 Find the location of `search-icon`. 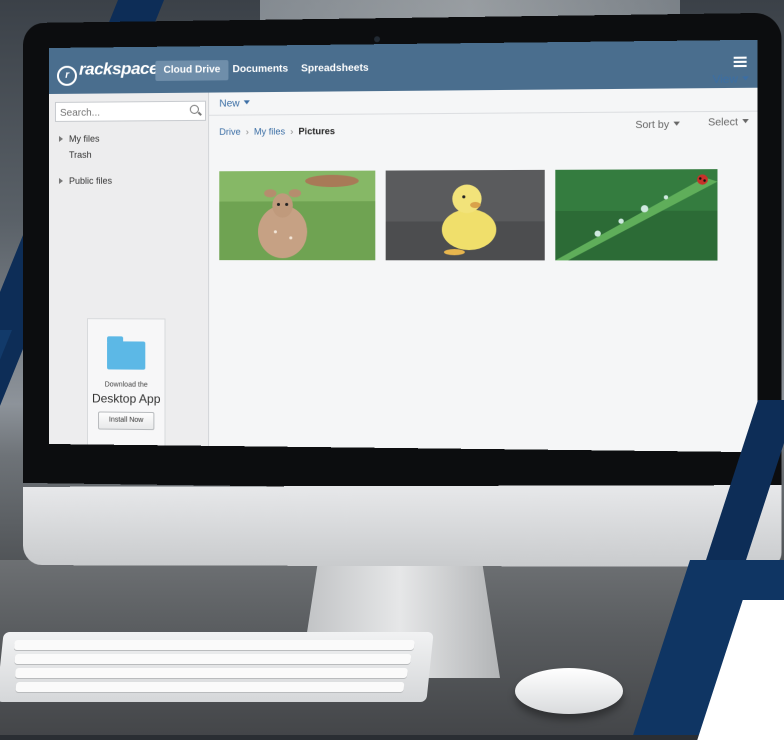

search-icon is located at coordinates (194, 109).